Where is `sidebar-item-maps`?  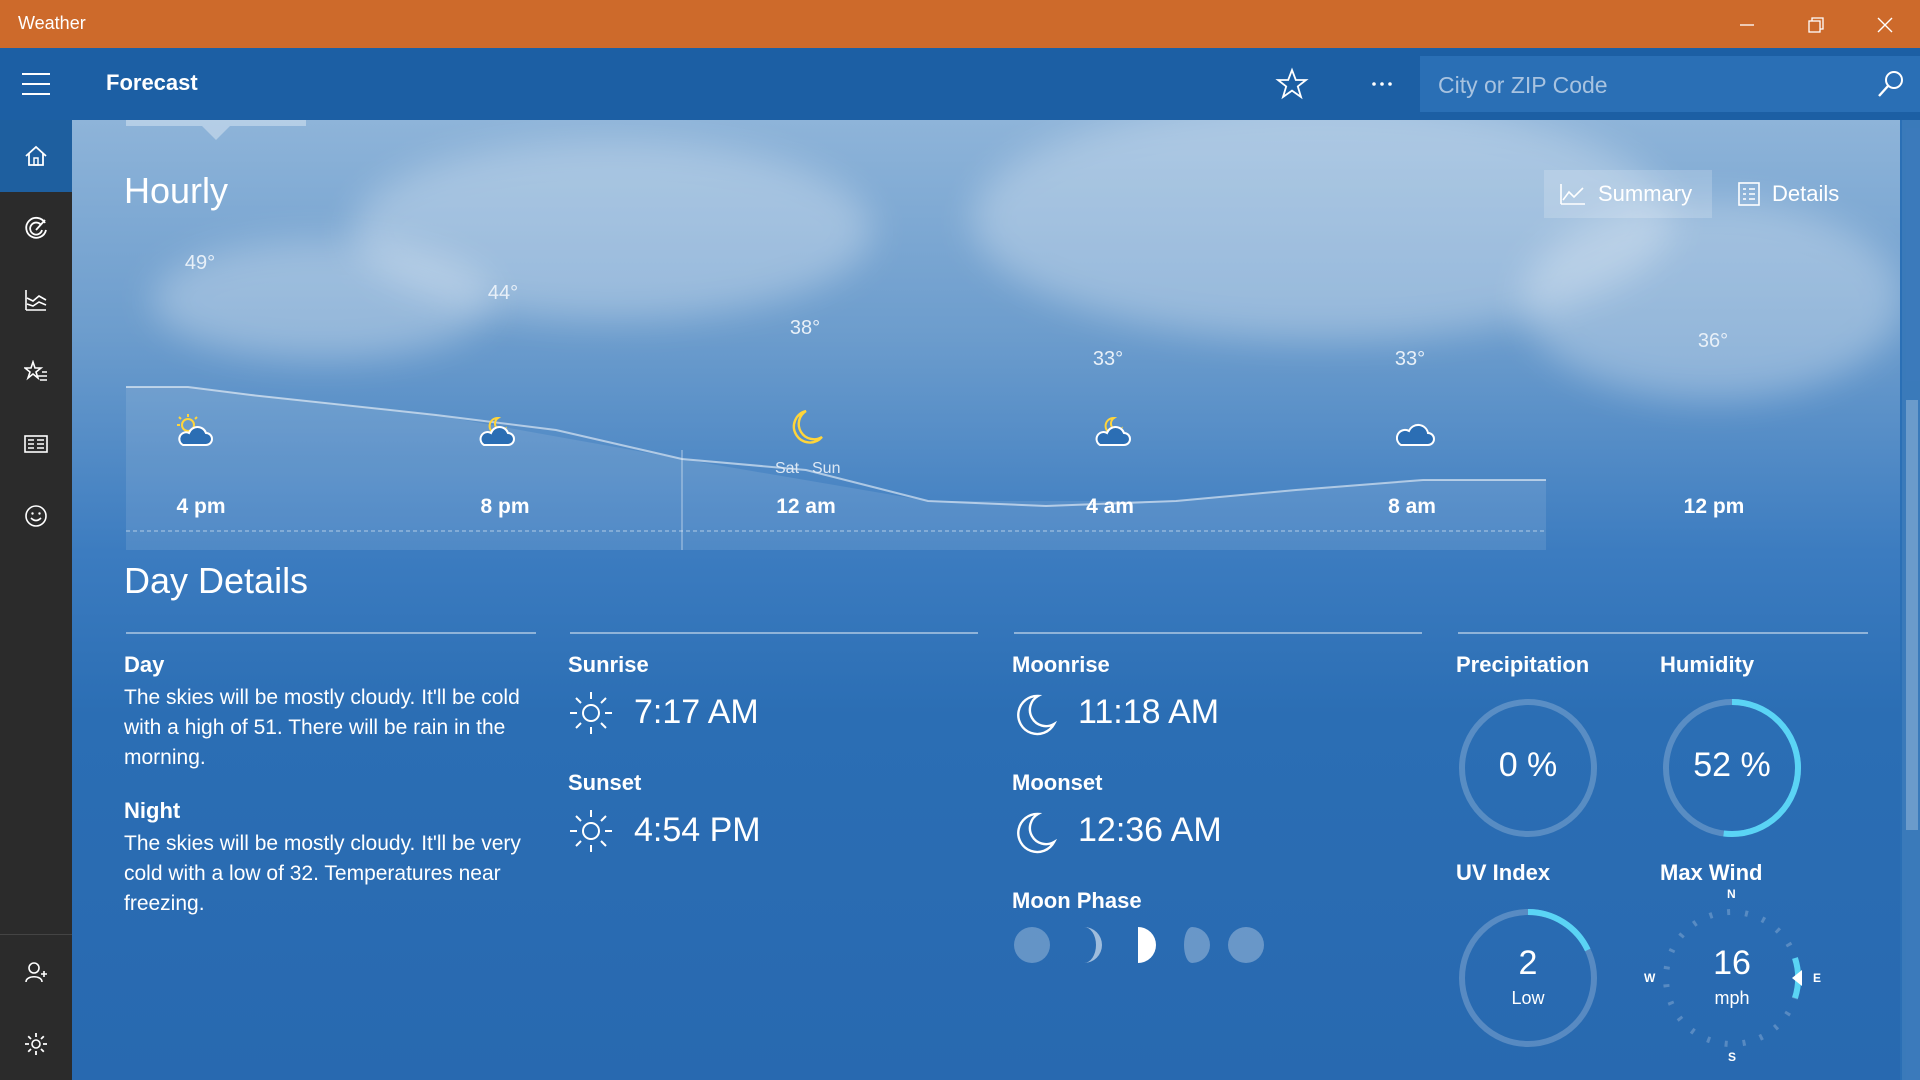 sidebar-item-maps is located at coordinates (36, 228).